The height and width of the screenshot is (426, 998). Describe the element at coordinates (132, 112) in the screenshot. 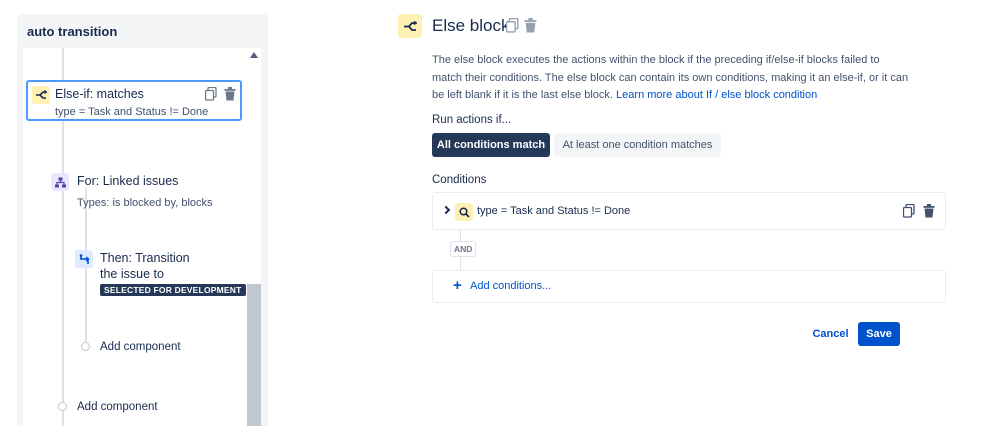

I see `else-if-condition: type = Task and Status != Done` at that location.